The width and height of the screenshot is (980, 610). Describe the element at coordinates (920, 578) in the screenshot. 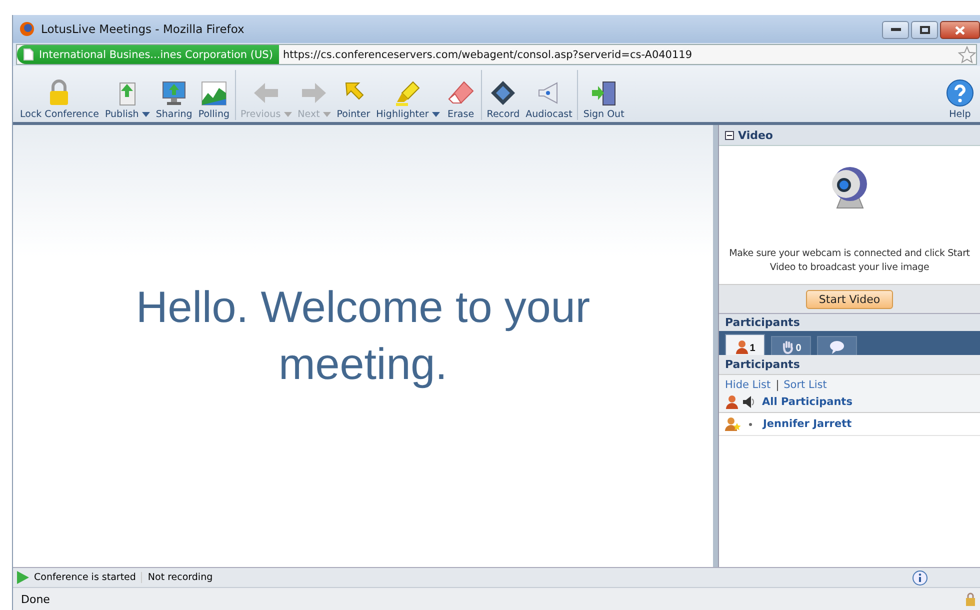

I see `info-icon` at that location.